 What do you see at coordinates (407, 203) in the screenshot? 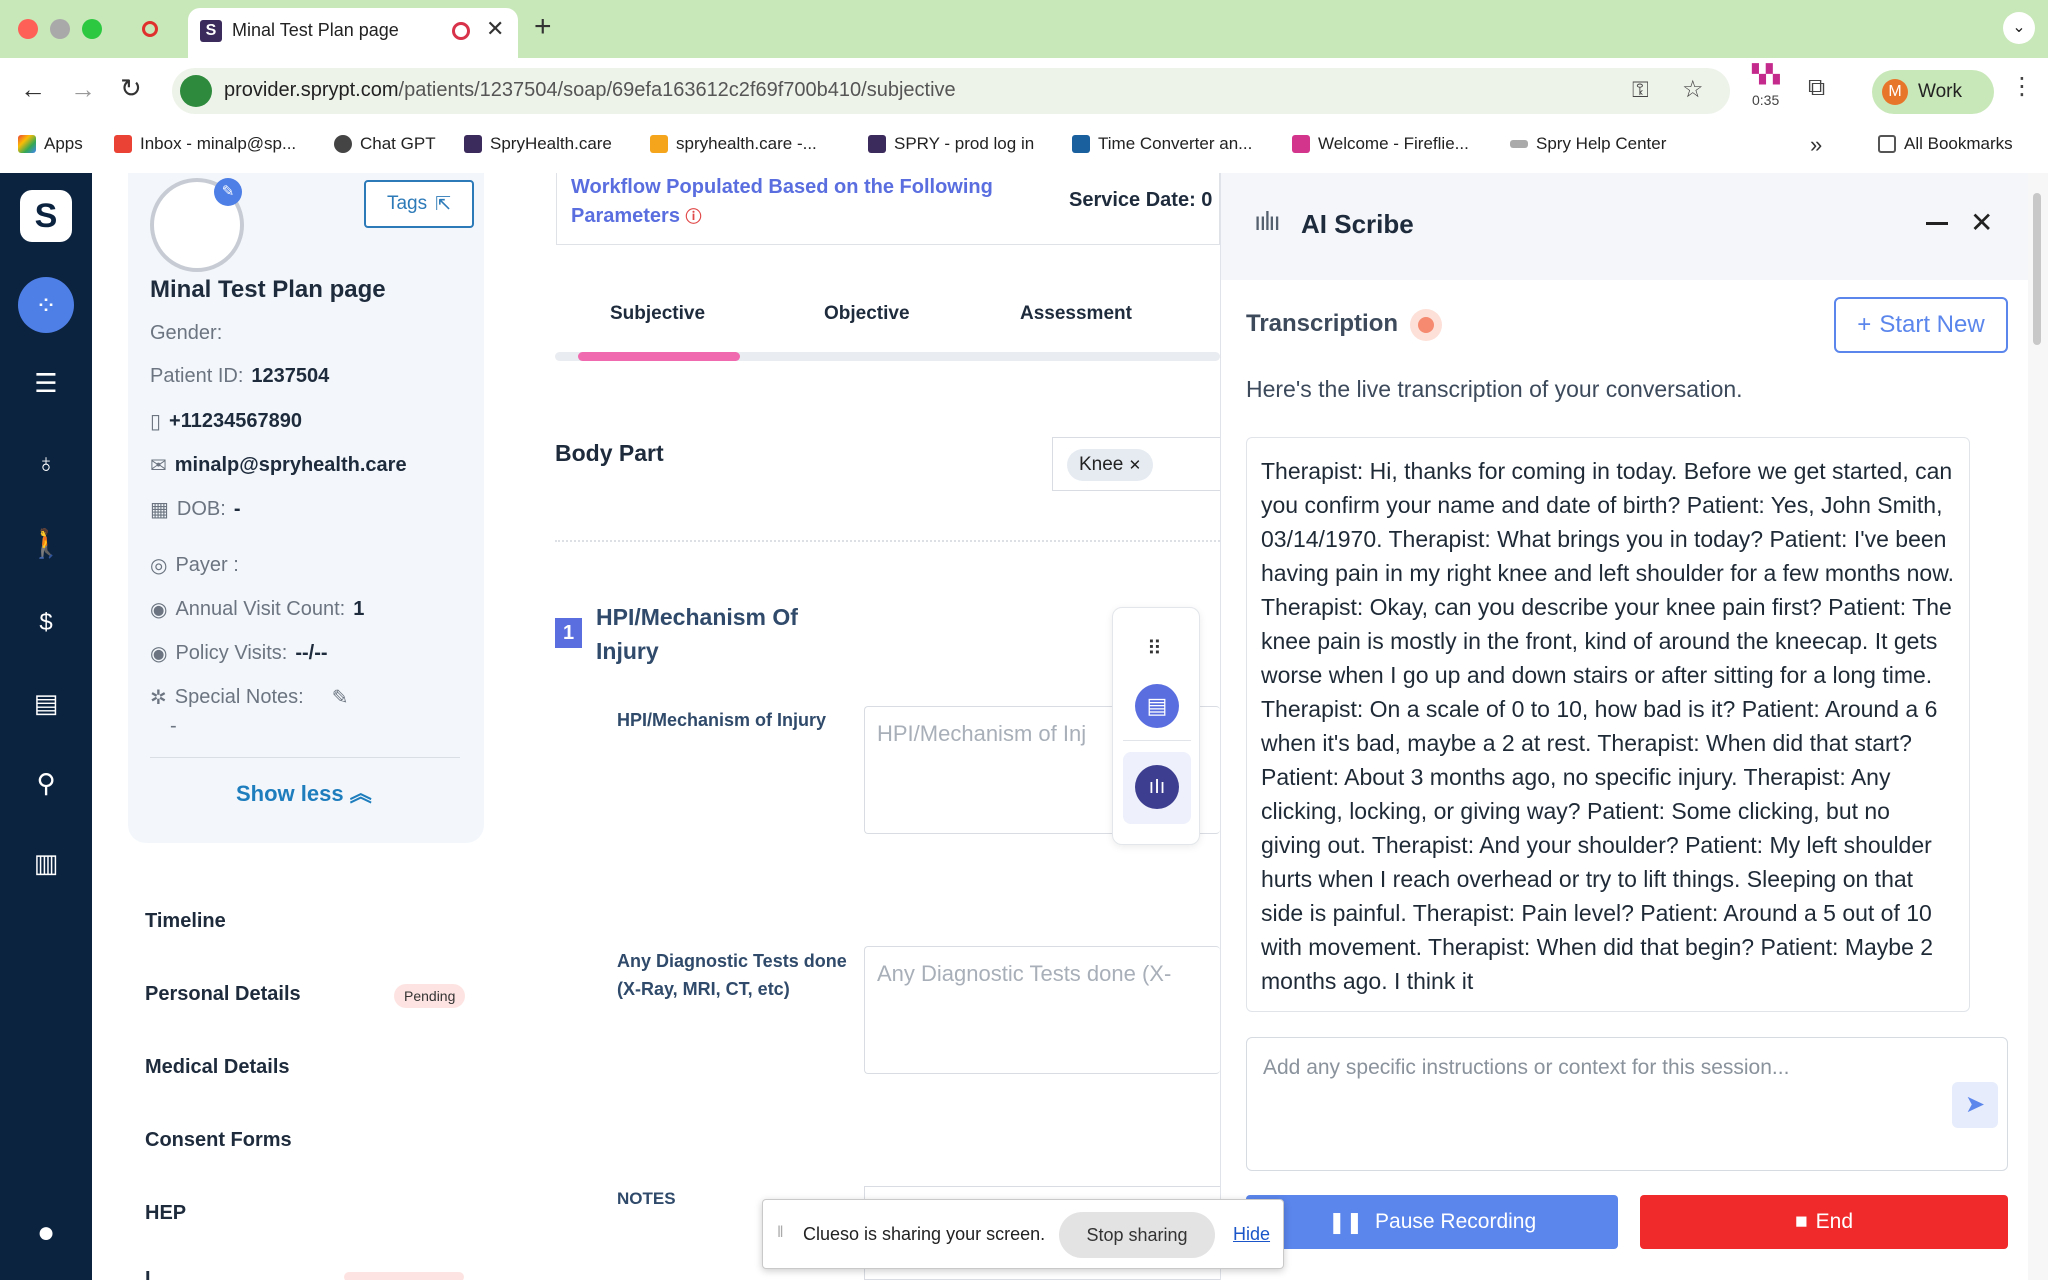
I see `tags-label: Tags` at bounding box center [407, 203].